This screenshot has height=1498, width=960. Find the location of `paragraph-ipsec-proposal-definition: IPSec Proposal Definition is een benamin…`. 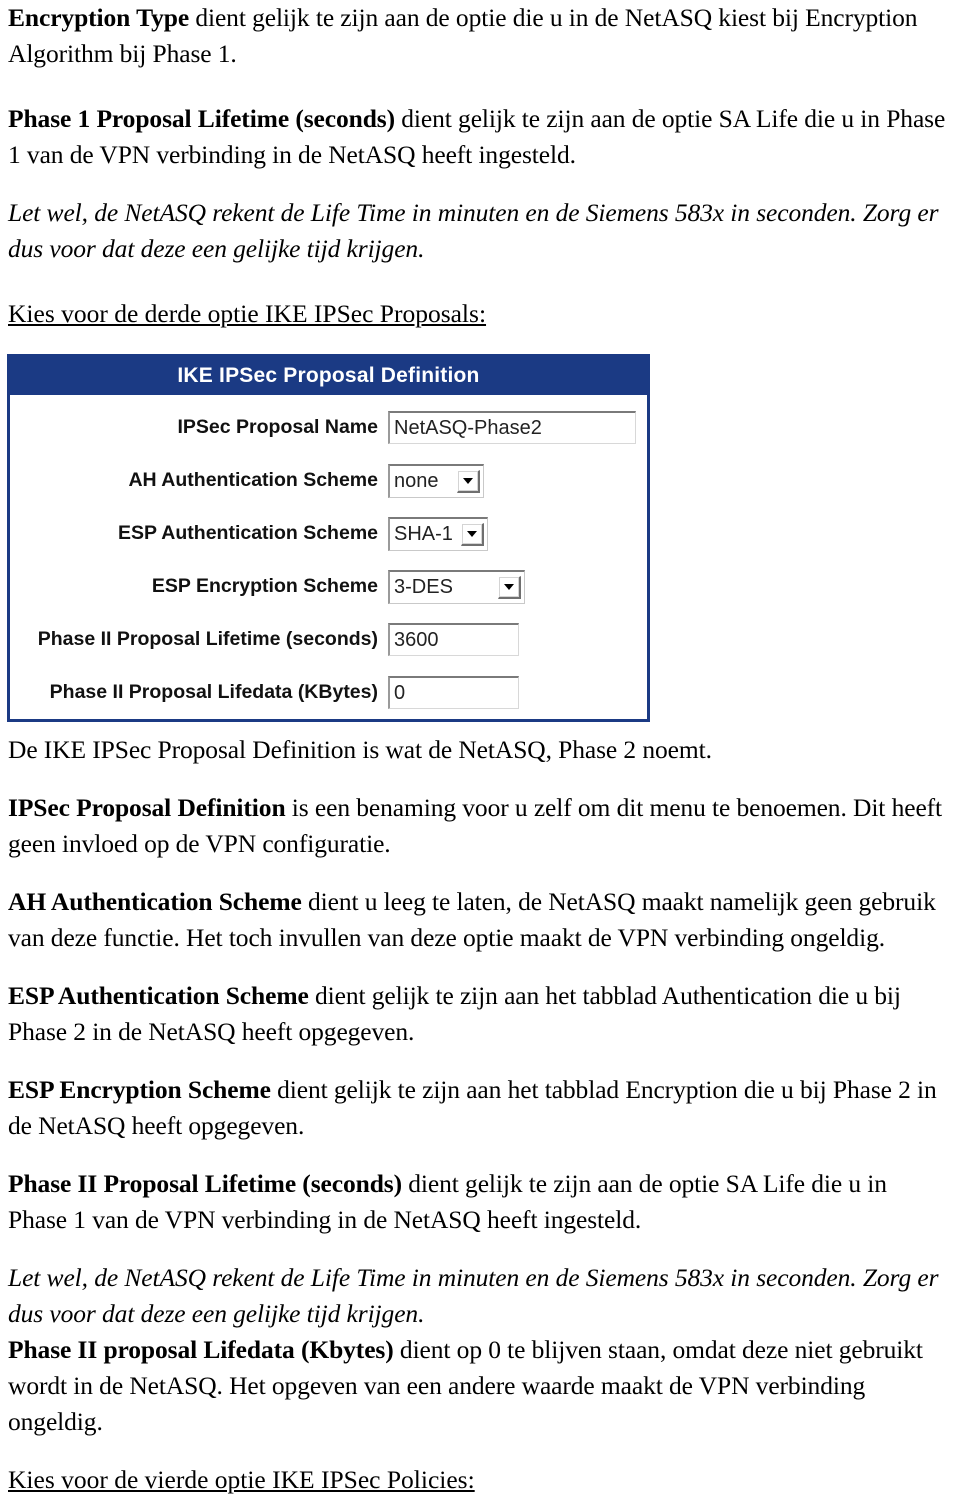

paragraph-ipsec-proposal-definition: IPSec Proposal Definition is een benamin… is located at coordinates (480, 826).